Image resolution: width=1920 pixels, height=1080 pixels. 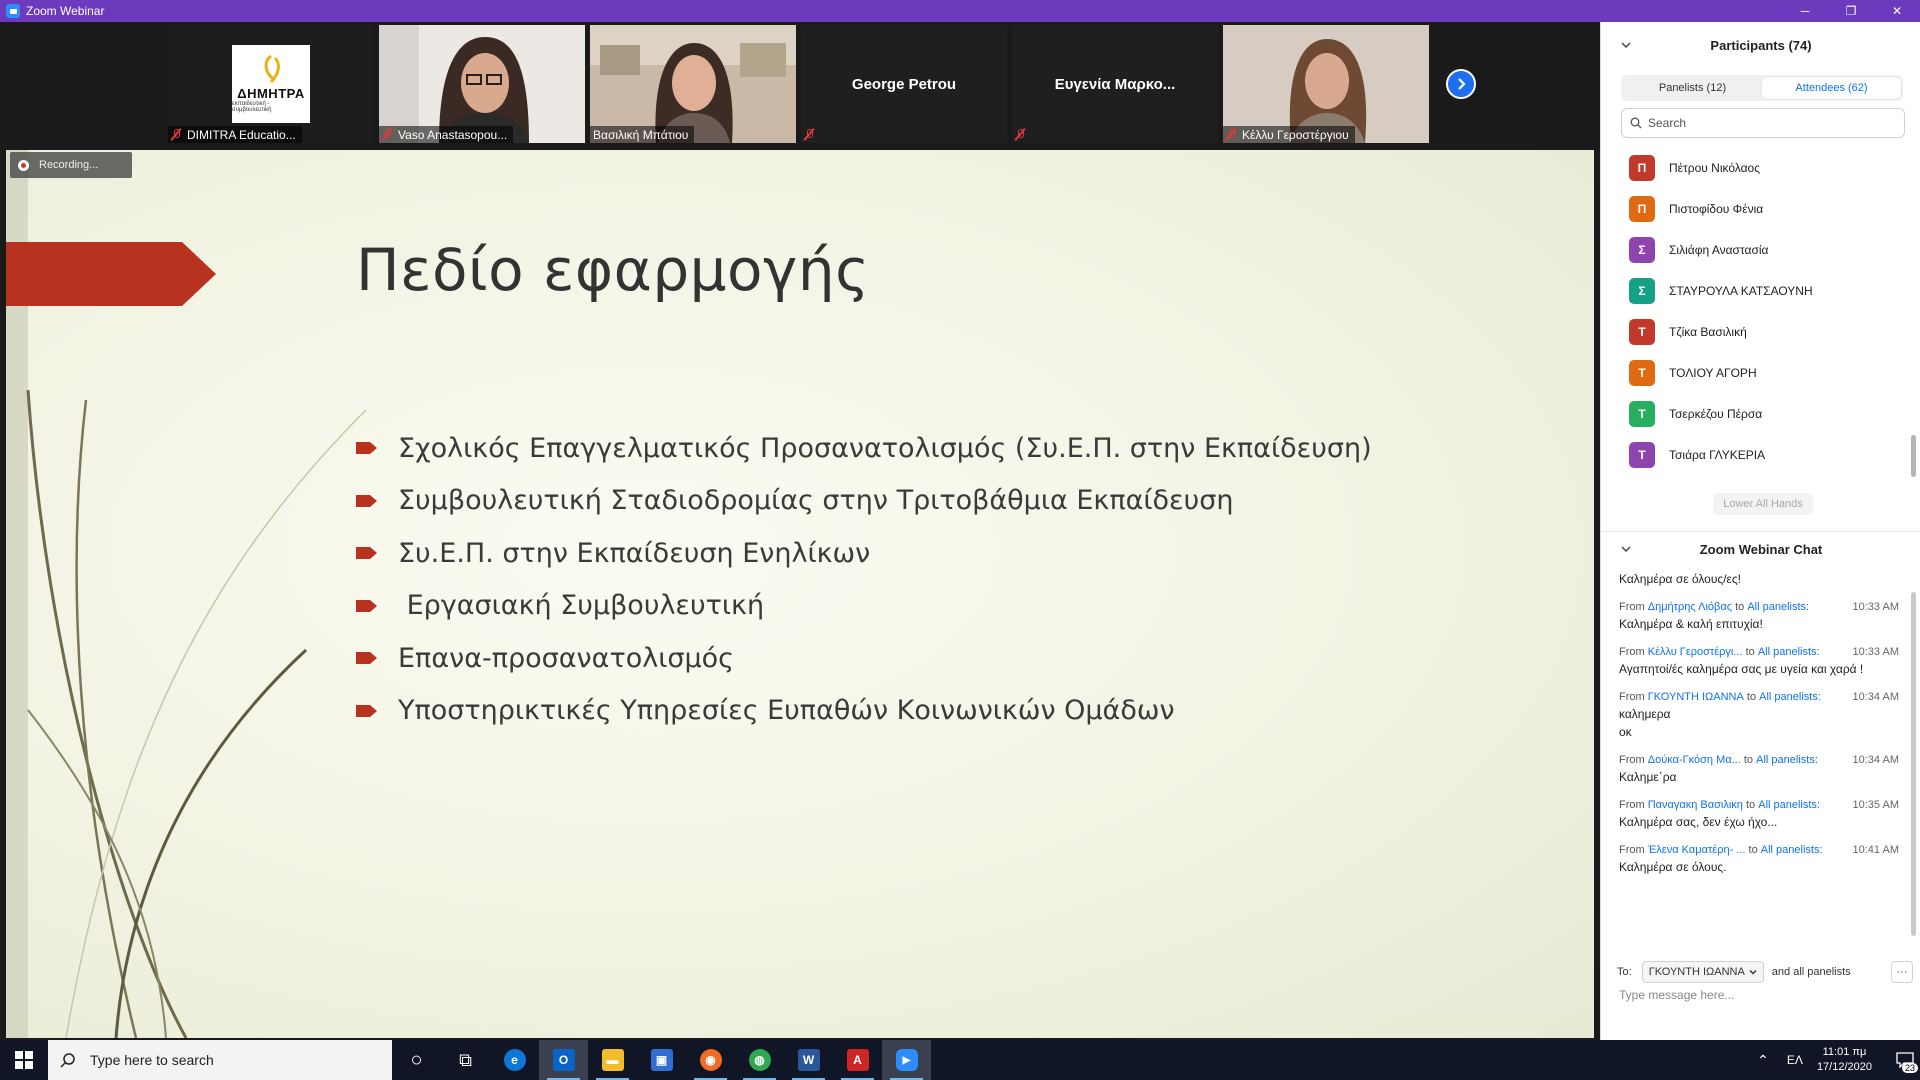 I want to click on dimitra-logo-mark, so click(x=272, y=69).